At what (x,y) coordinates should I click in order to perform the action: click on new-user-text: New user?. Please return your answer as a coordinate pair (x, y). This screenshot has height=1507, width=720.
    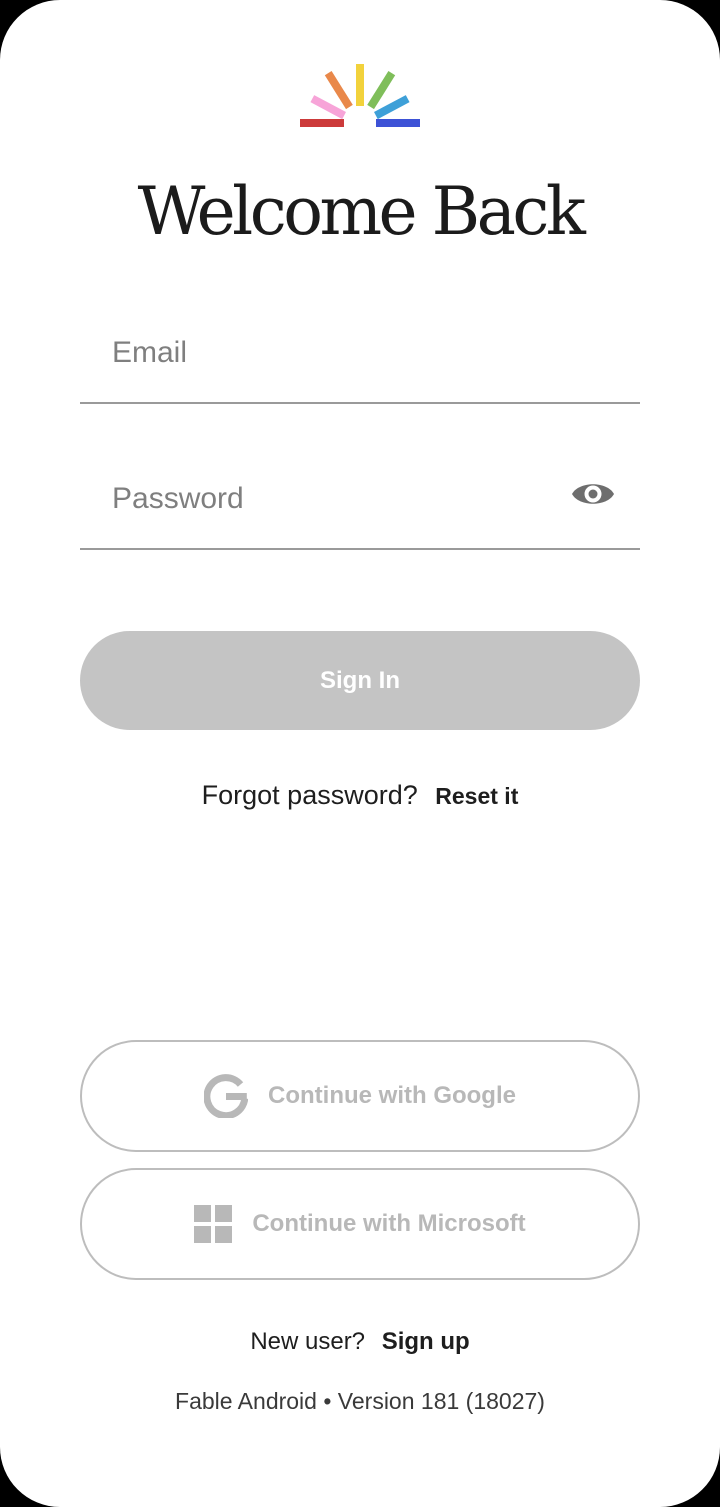
    Looking at the image, I should click on (308, 1341).